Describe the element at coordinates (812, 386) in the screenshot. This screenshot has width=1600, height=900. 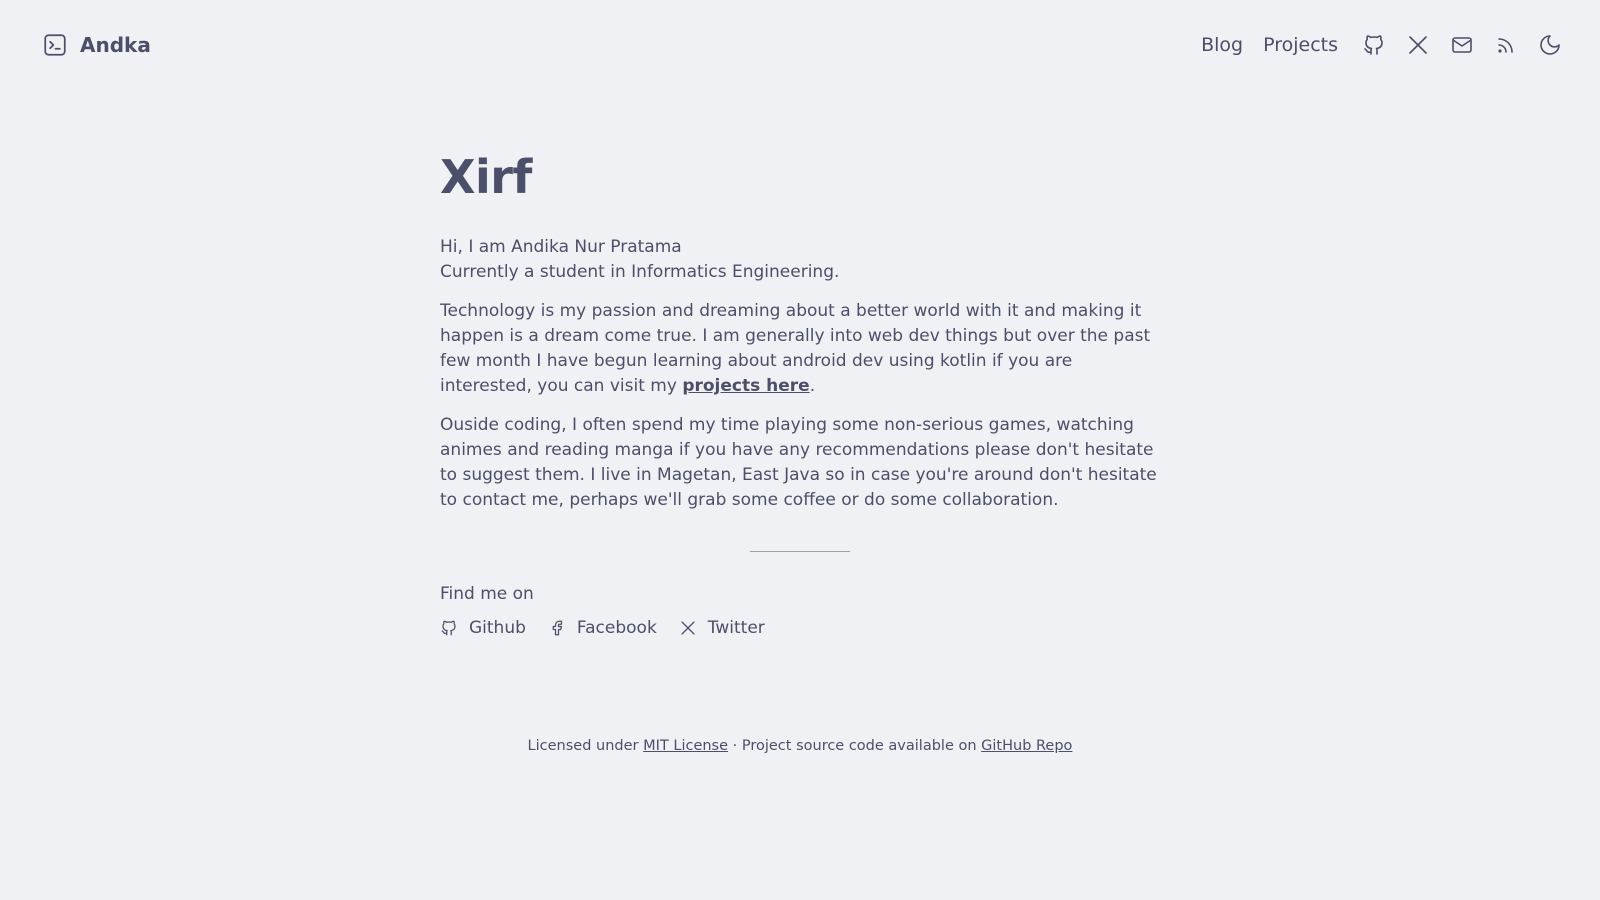
I see `about-paragraph-1-end: .` at that location.